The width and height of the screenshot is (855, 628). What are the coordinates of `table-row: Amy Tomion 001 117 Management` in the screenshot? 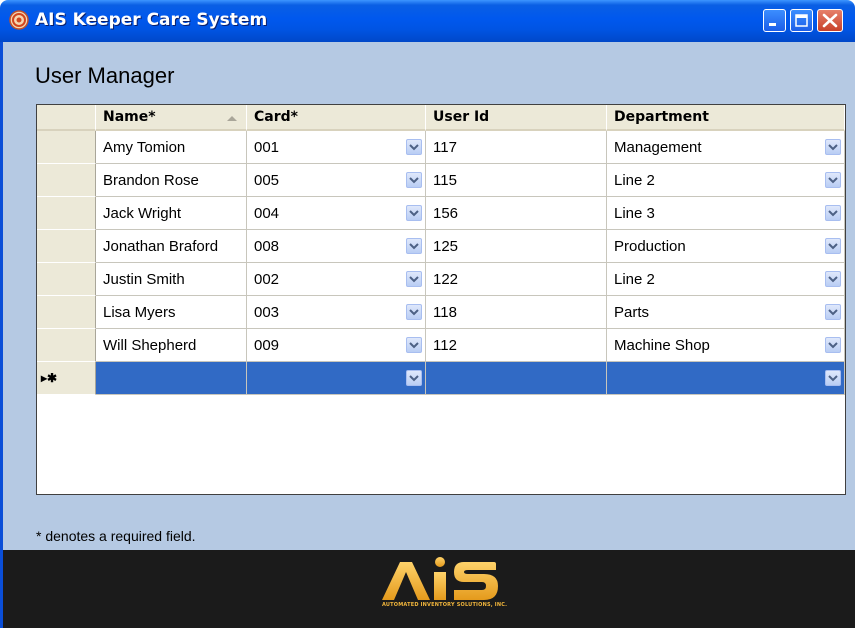 It's located at (441, 147).